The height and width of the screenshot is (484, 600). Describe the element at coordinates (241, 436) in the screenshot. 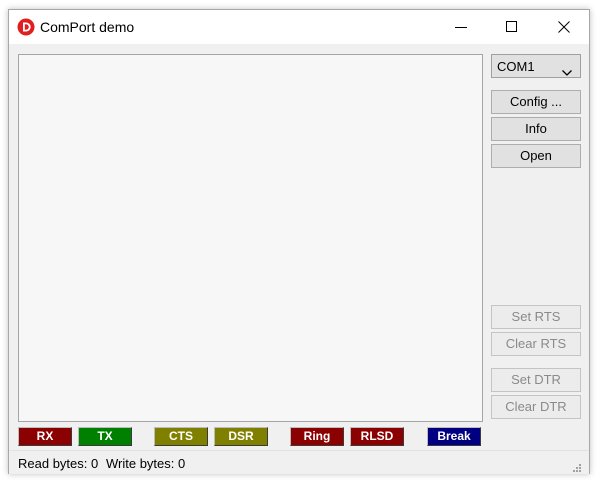

I see `led-dsr: DSR` at that location.